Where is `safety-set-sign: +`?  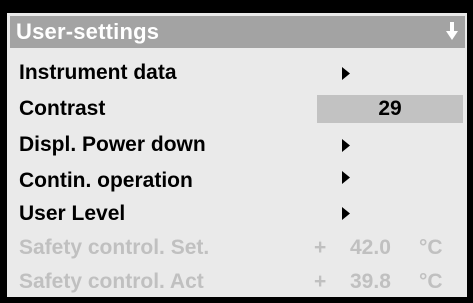
safety-set-sign: + is located at coordinates (320, 247).